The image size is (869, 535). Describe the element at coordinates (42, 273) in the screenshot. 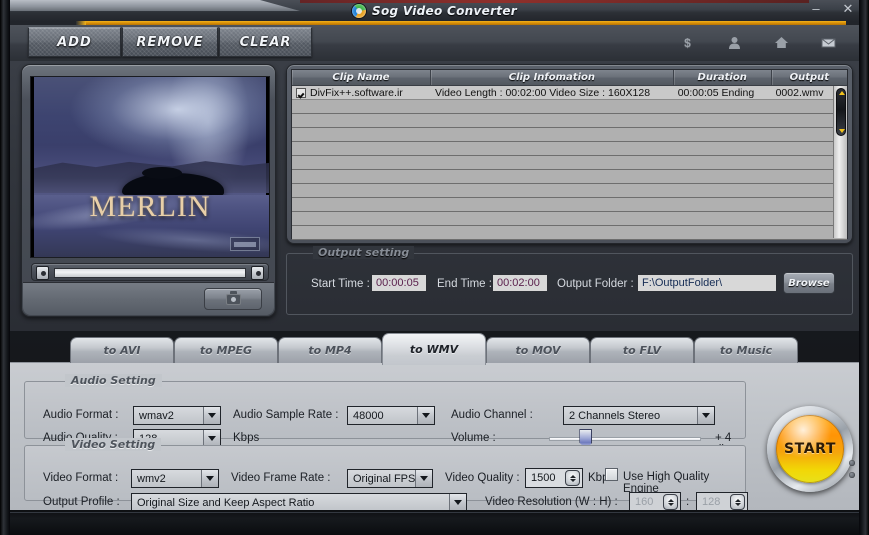

I see `seek-start-handle` at that location.